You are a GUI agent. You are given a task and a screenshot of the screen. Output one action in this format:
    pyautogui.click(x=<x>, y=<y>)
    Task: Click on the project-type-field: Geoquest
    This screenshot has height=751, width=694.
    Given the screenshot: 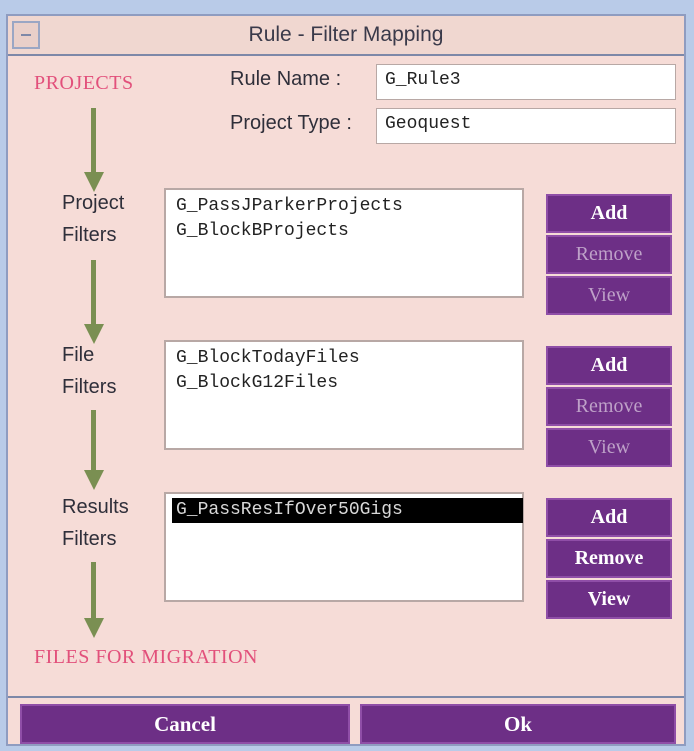 What is the action you would take?
    pyautogui.click(x=526, y=126)
    